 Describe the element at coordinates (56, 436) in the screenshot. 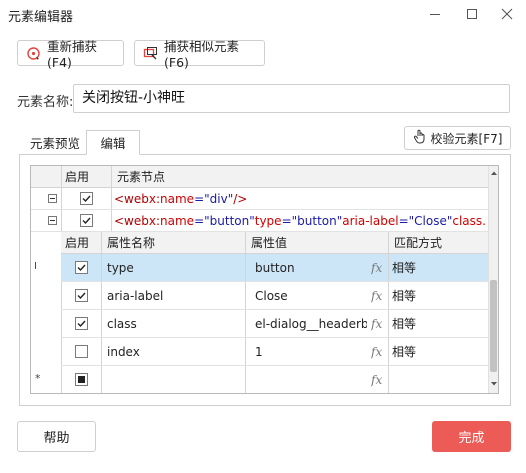

I see `help-button: 帮助` at that location.